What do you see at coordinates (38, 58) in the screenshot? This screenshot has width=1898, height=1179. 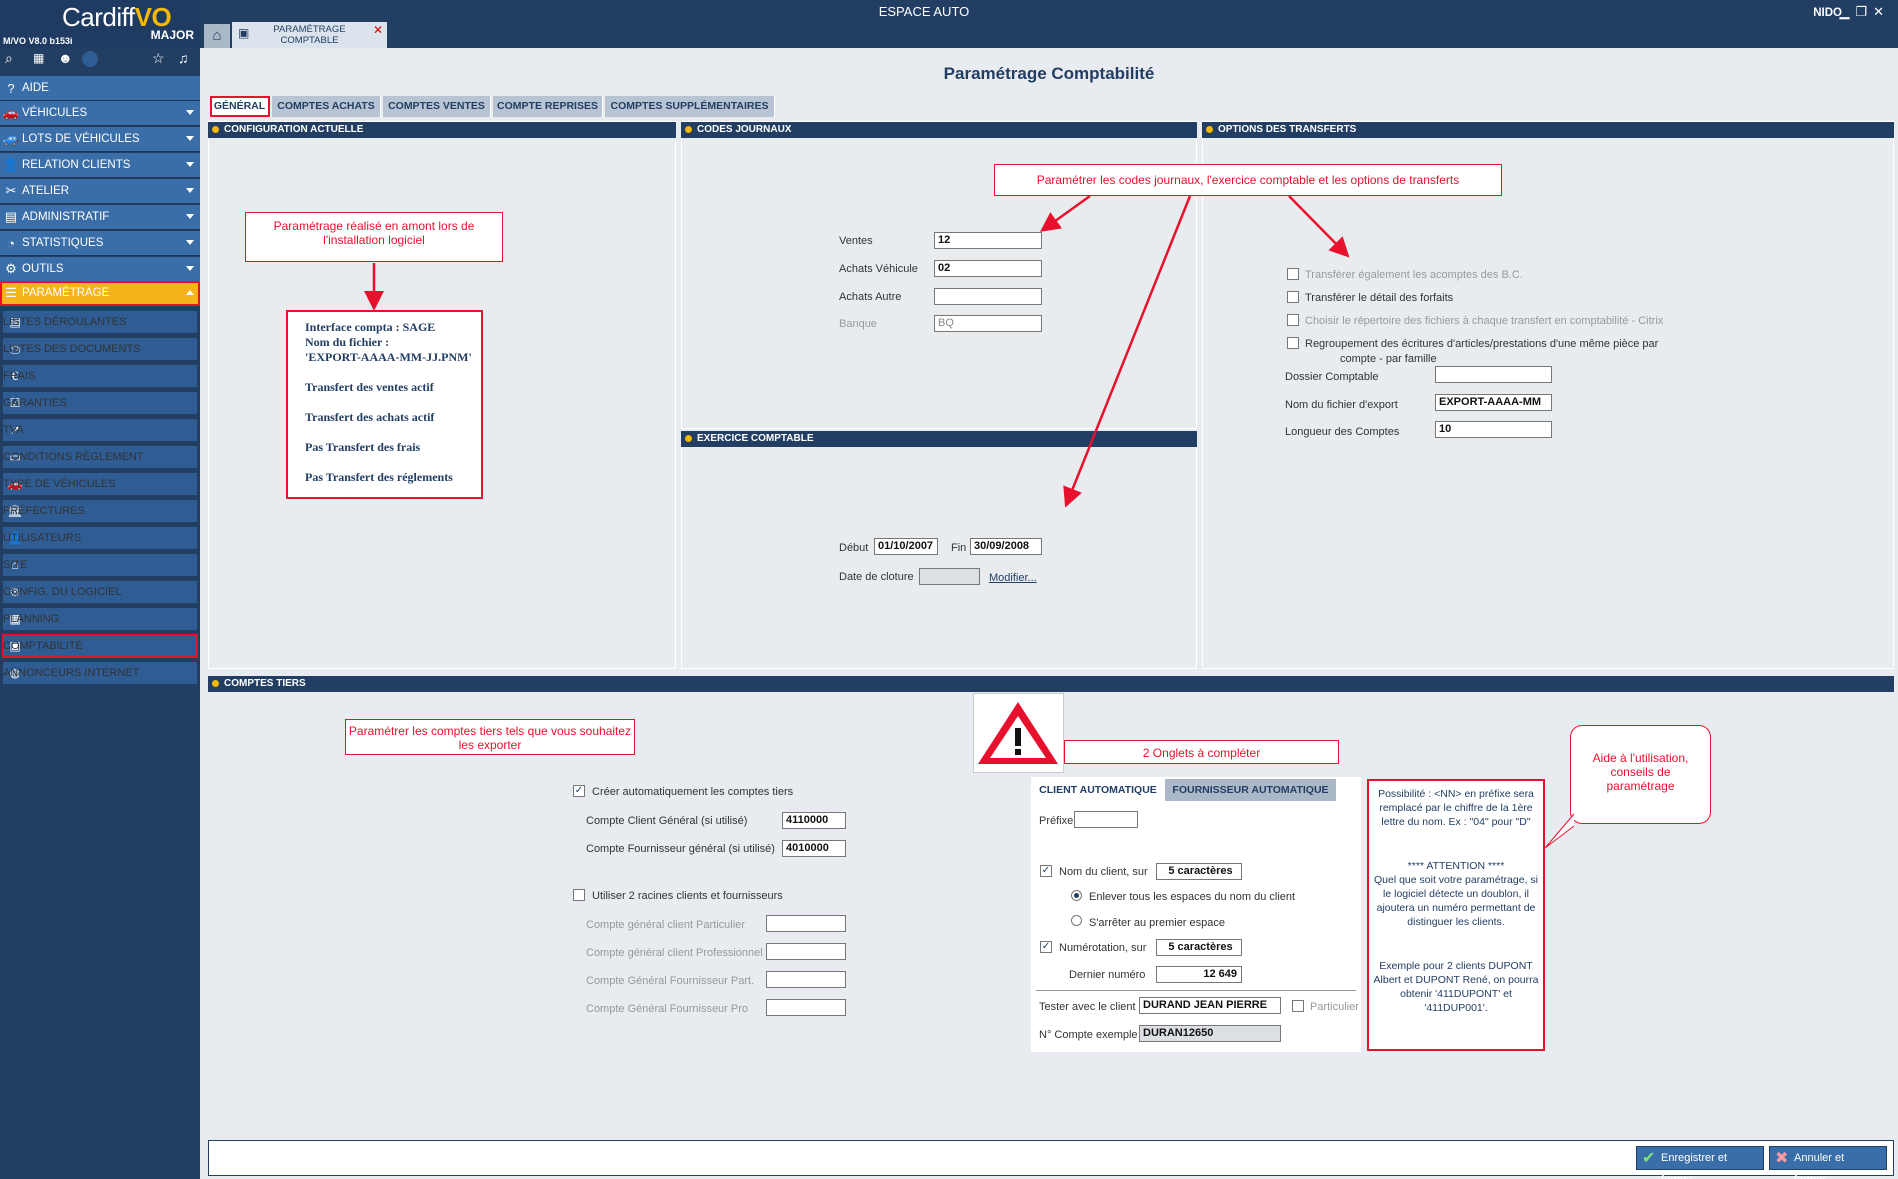 I see `calendar-icon: ▦` at bounding box center [38, 58].